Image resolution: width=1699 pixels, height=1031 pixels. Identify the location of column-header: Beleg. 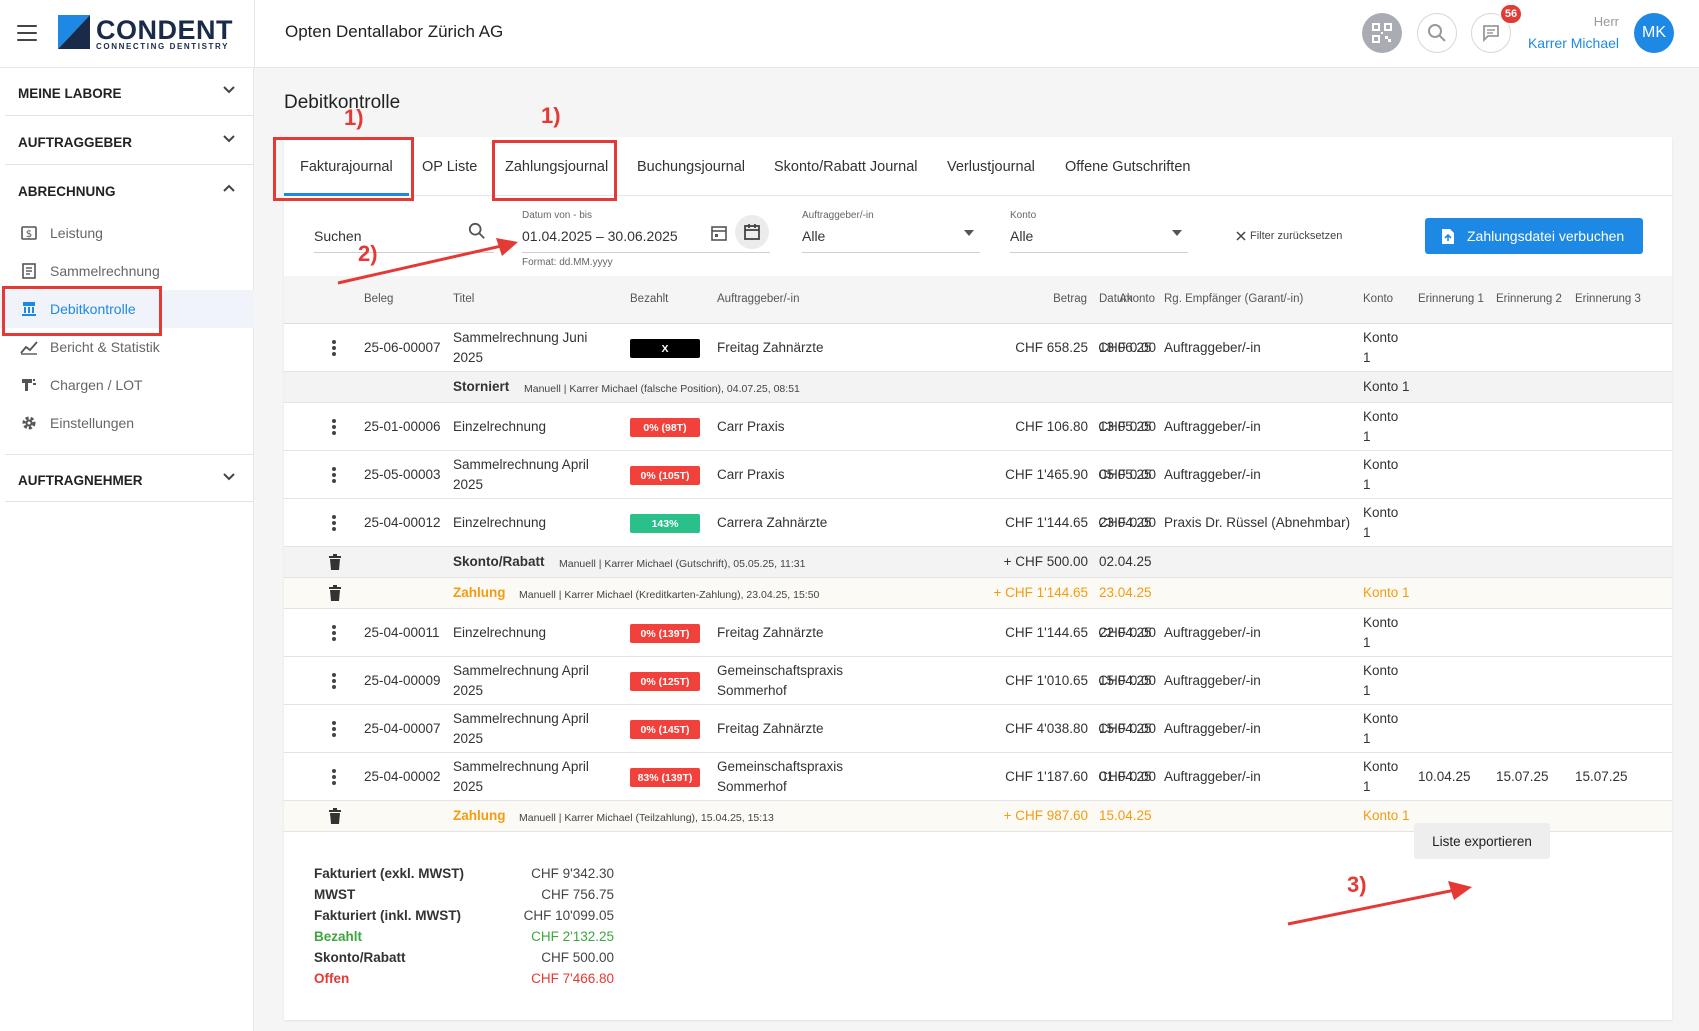
(378, 299).